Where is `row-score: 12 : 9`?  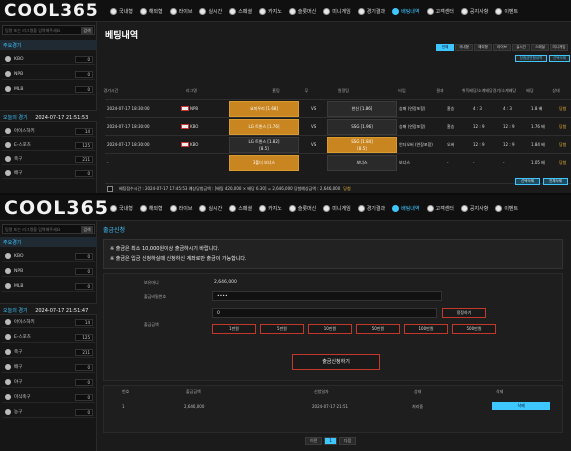
row-score: 12 : 9 is located at coordinates (509, 126).